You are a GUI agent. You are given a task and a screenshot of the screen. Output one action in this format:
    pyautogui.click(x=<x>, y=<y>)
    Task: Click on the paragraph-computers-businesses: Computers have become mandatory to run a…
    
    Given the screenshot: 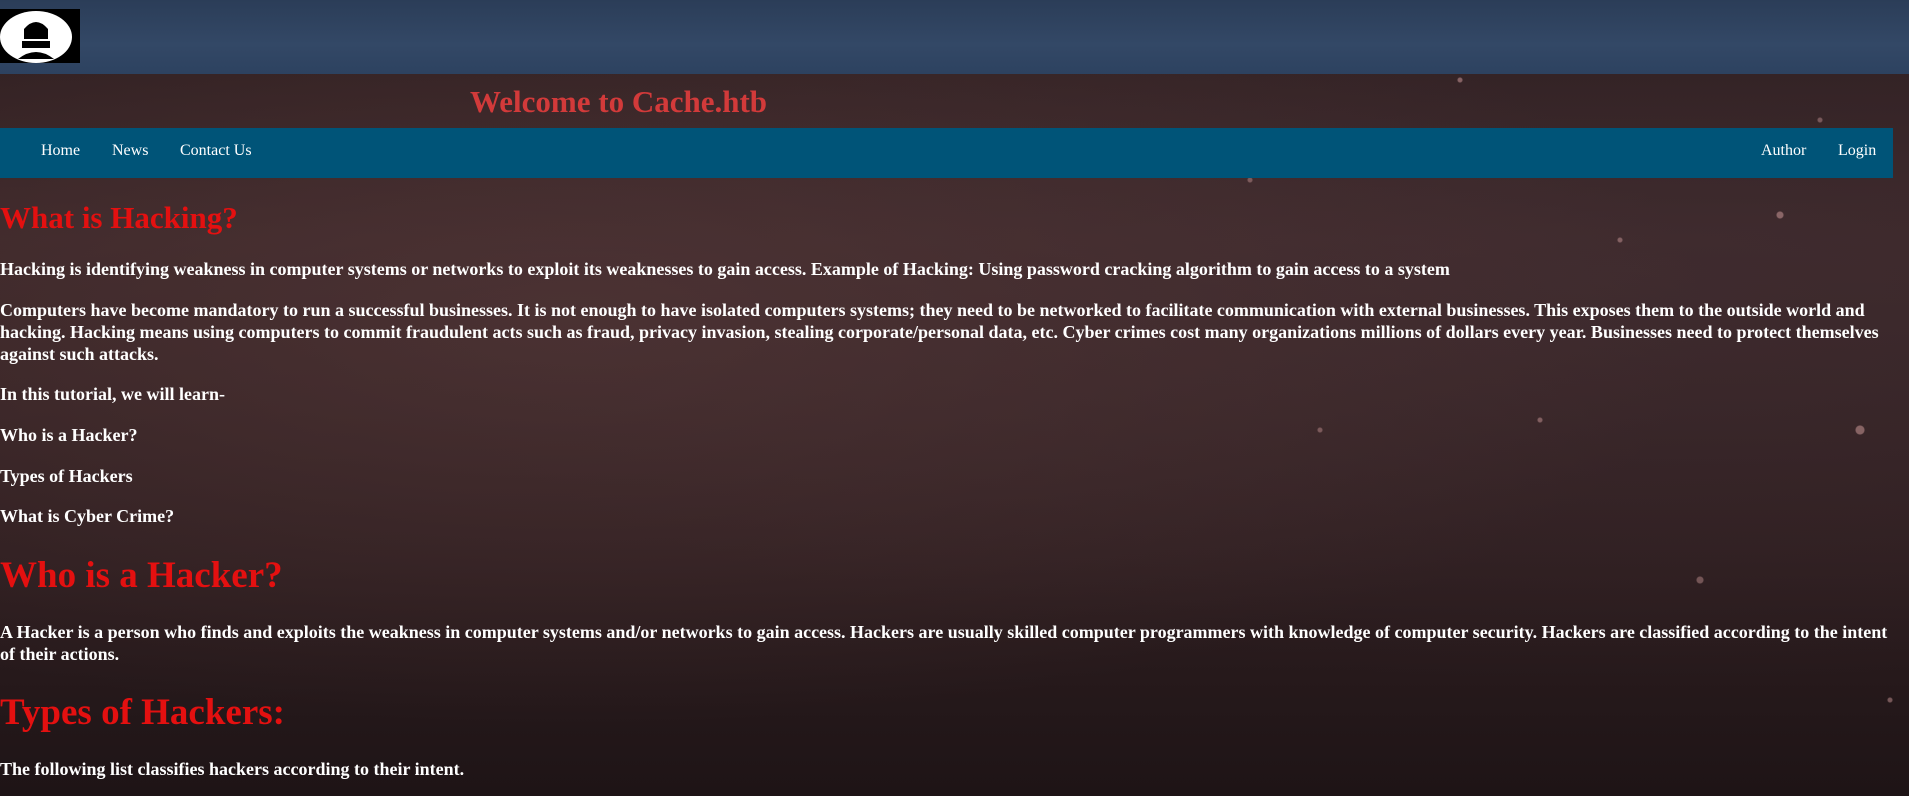 What is the action you would take?
    pyautogui.click(x=939, y=332)
    